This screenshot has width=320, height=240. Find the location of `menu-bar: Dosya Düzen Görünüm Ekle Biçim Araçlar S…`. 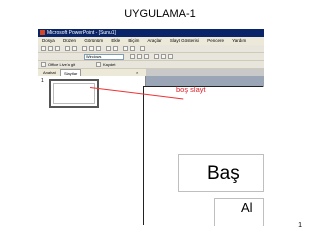

menu-bar: Dosya Düzen Görünüm Ekle Biçim Araçlar S… is located at coordinates (151, 41).